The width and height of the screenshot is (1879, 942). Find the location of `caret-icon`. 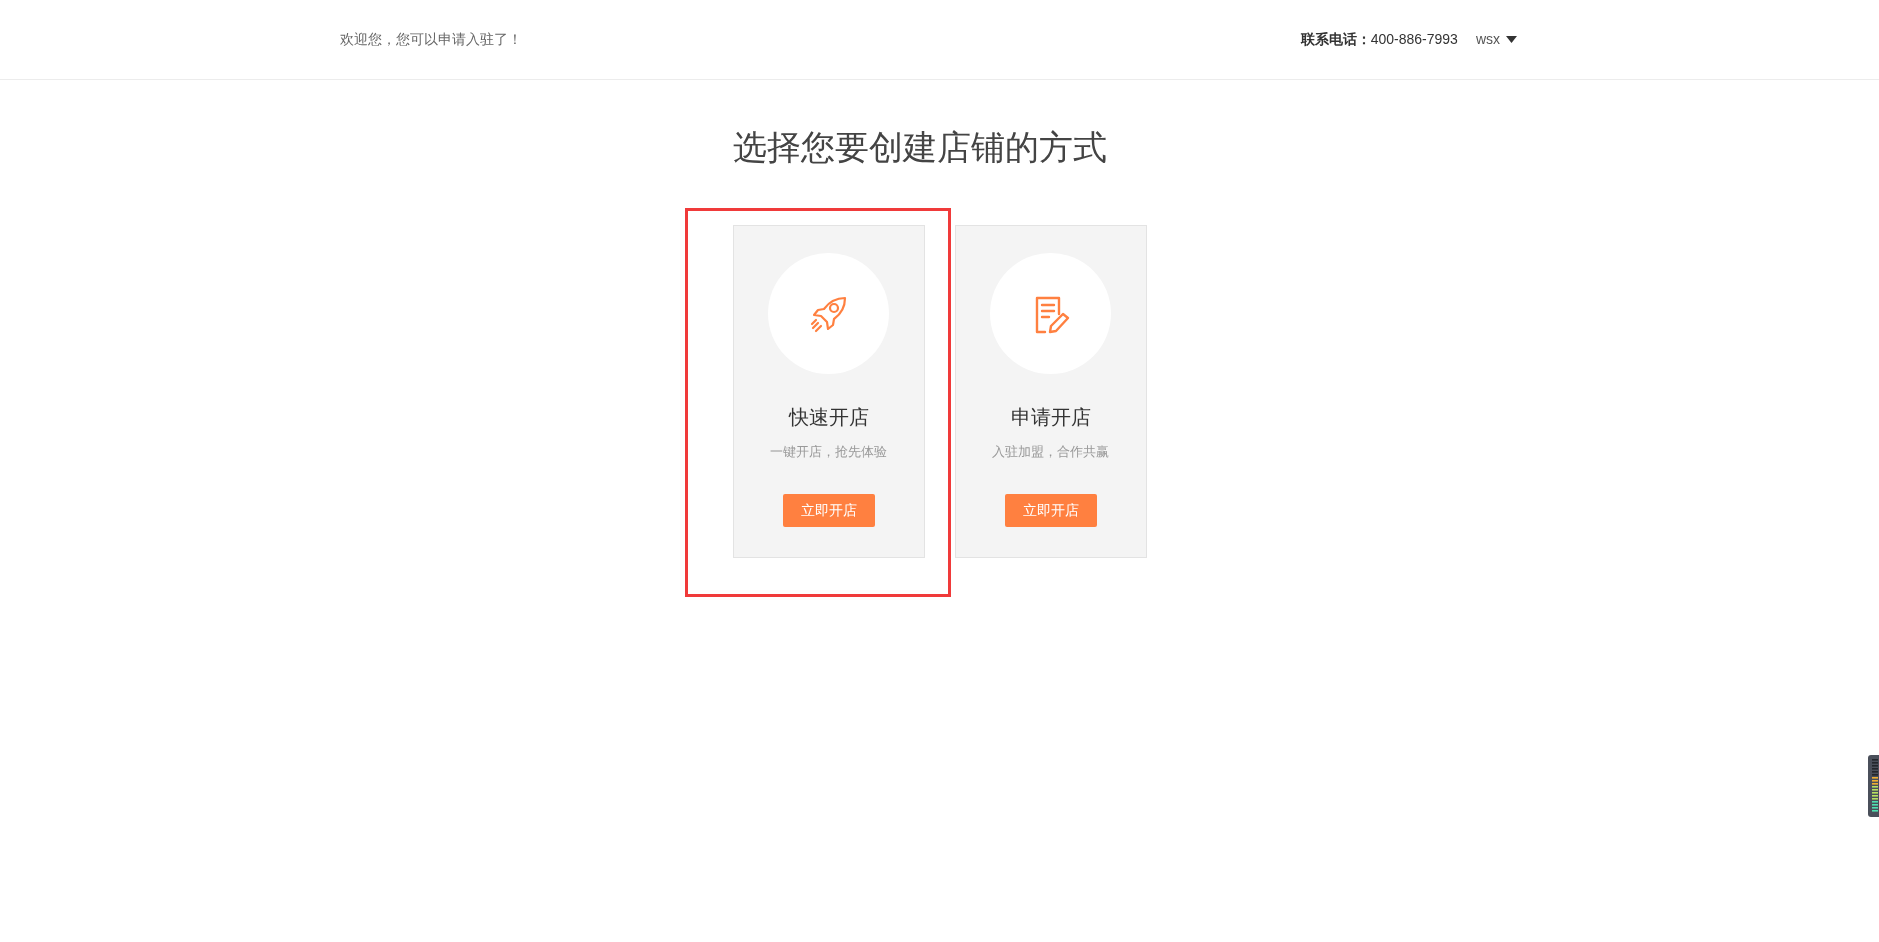

caret-icon is located at coordinates (1511, 39).